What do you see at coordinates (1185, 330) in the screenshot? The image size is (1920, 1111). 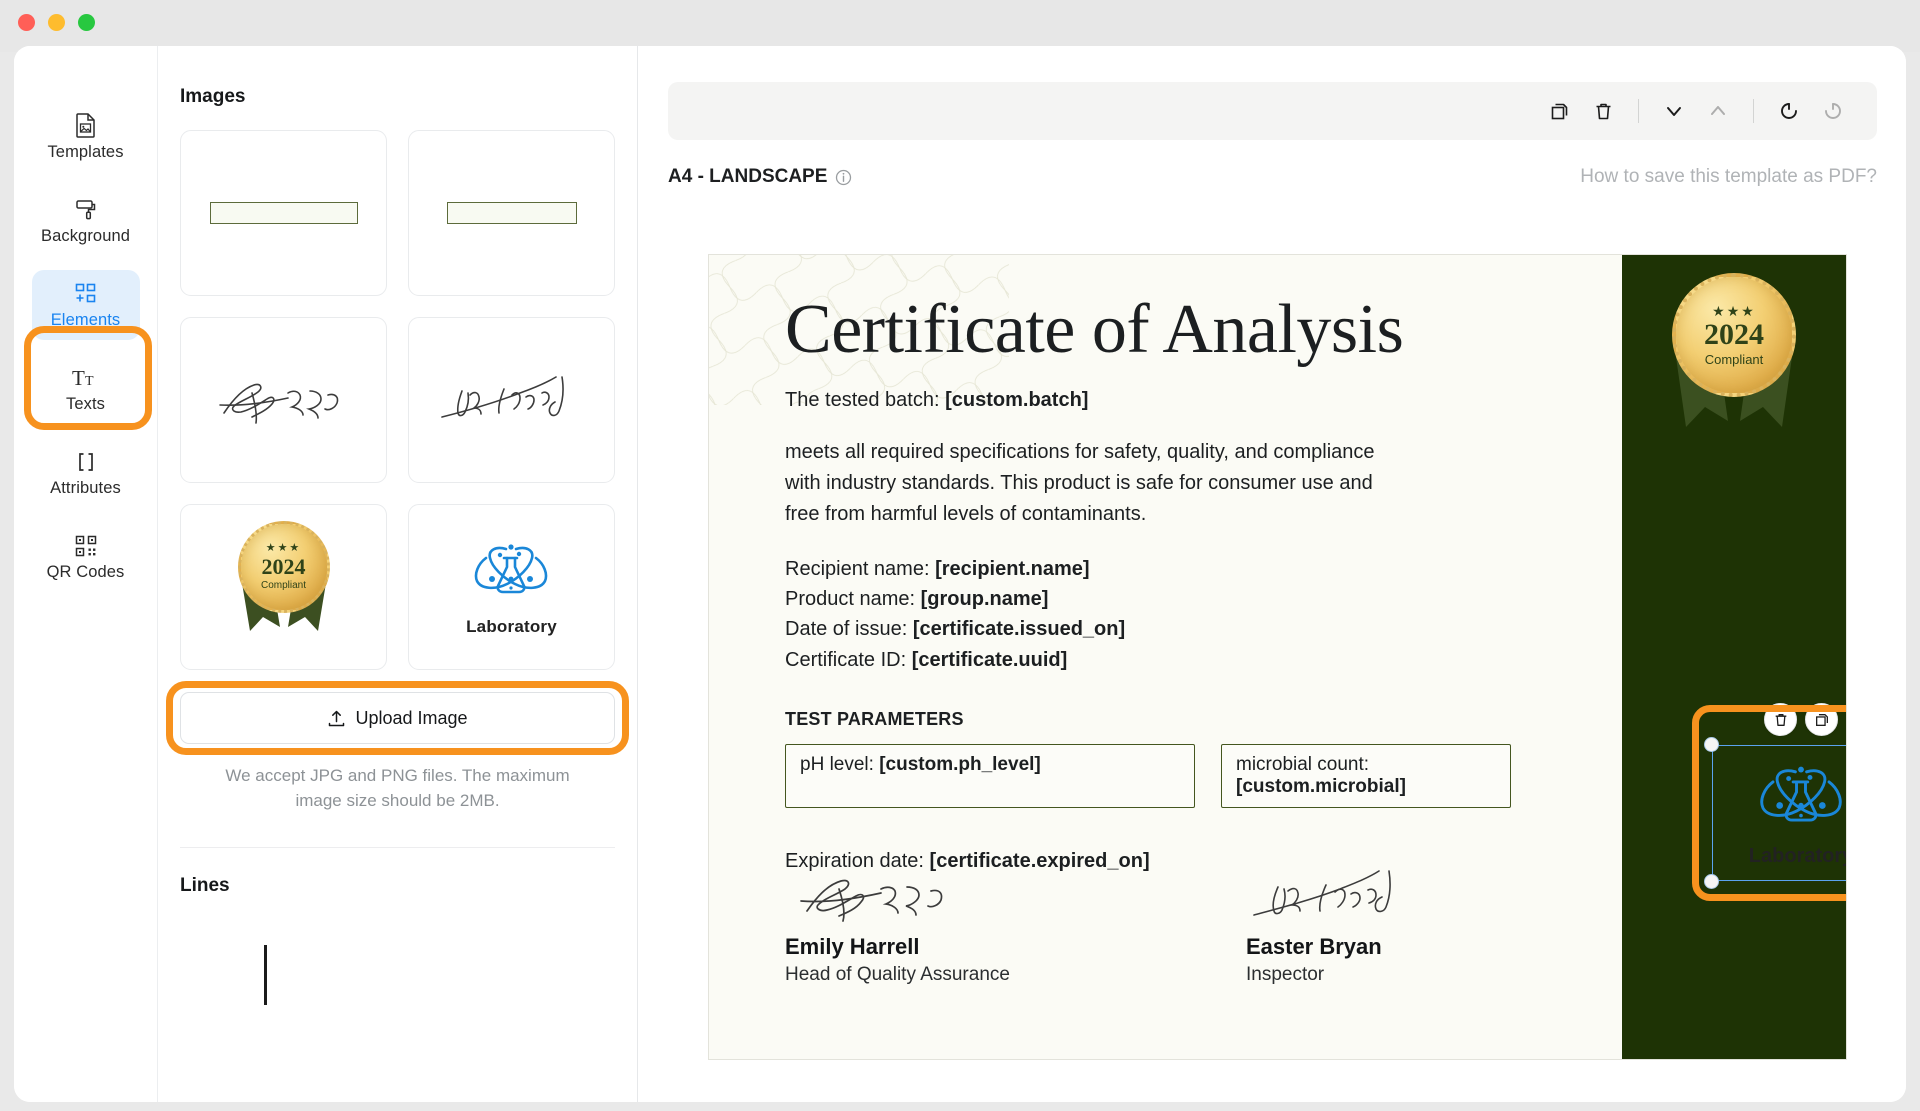 I see `certificate-title: Certificate of Analysis` at bounding box center [1185, 330].